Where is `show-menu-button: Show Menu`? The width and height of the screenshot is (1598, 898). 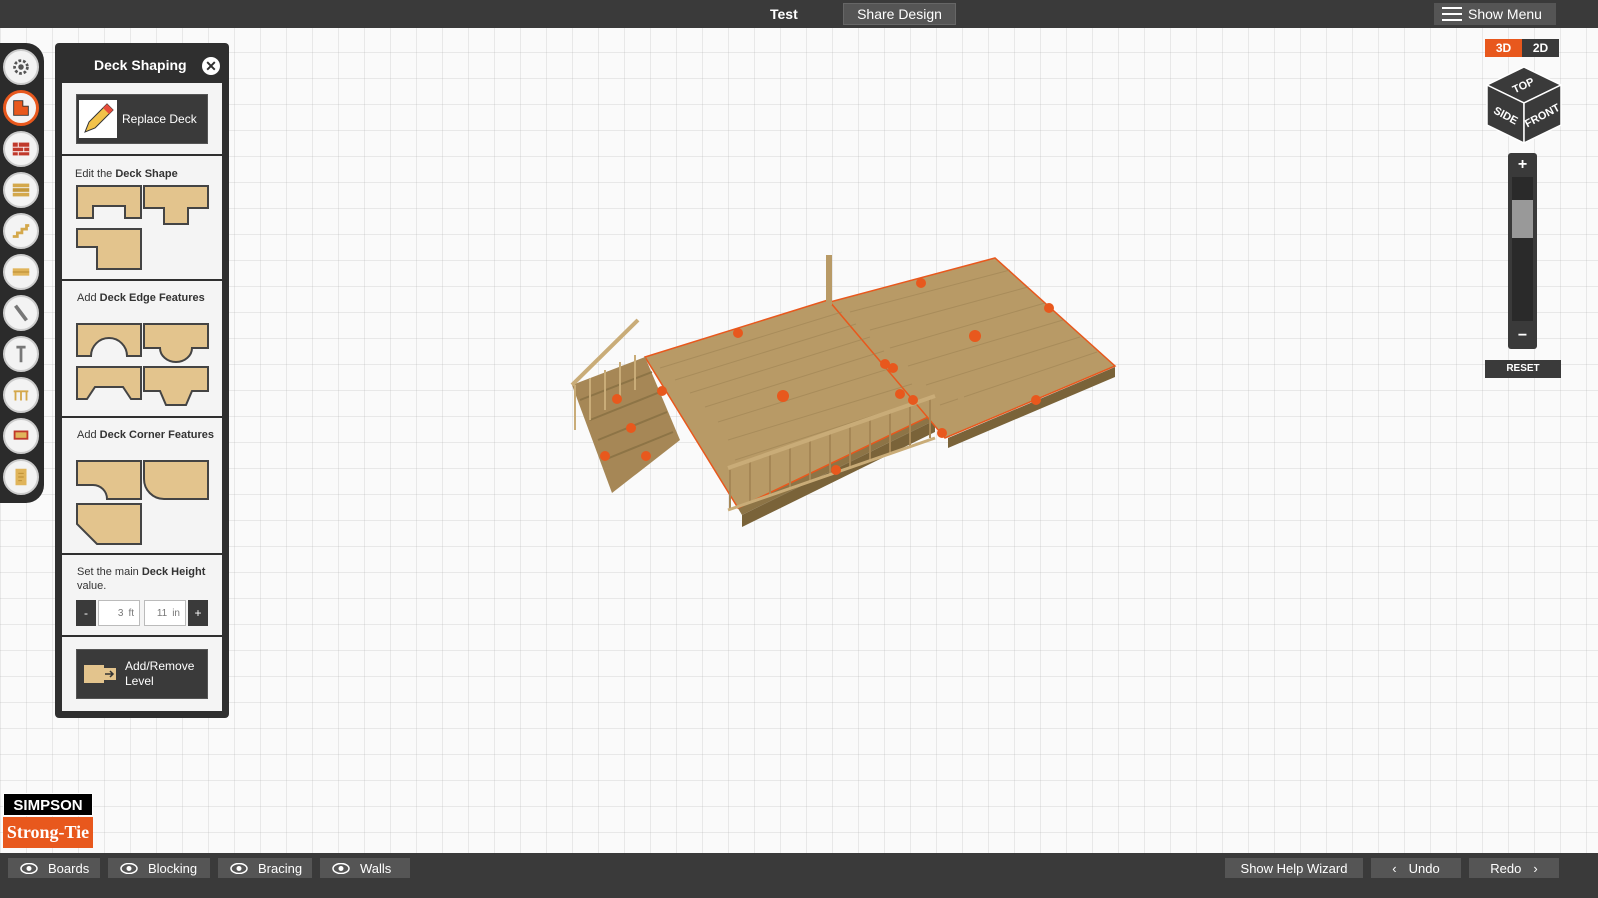 show-menu-button: Show Menu is located at coordinates (1495, 14).